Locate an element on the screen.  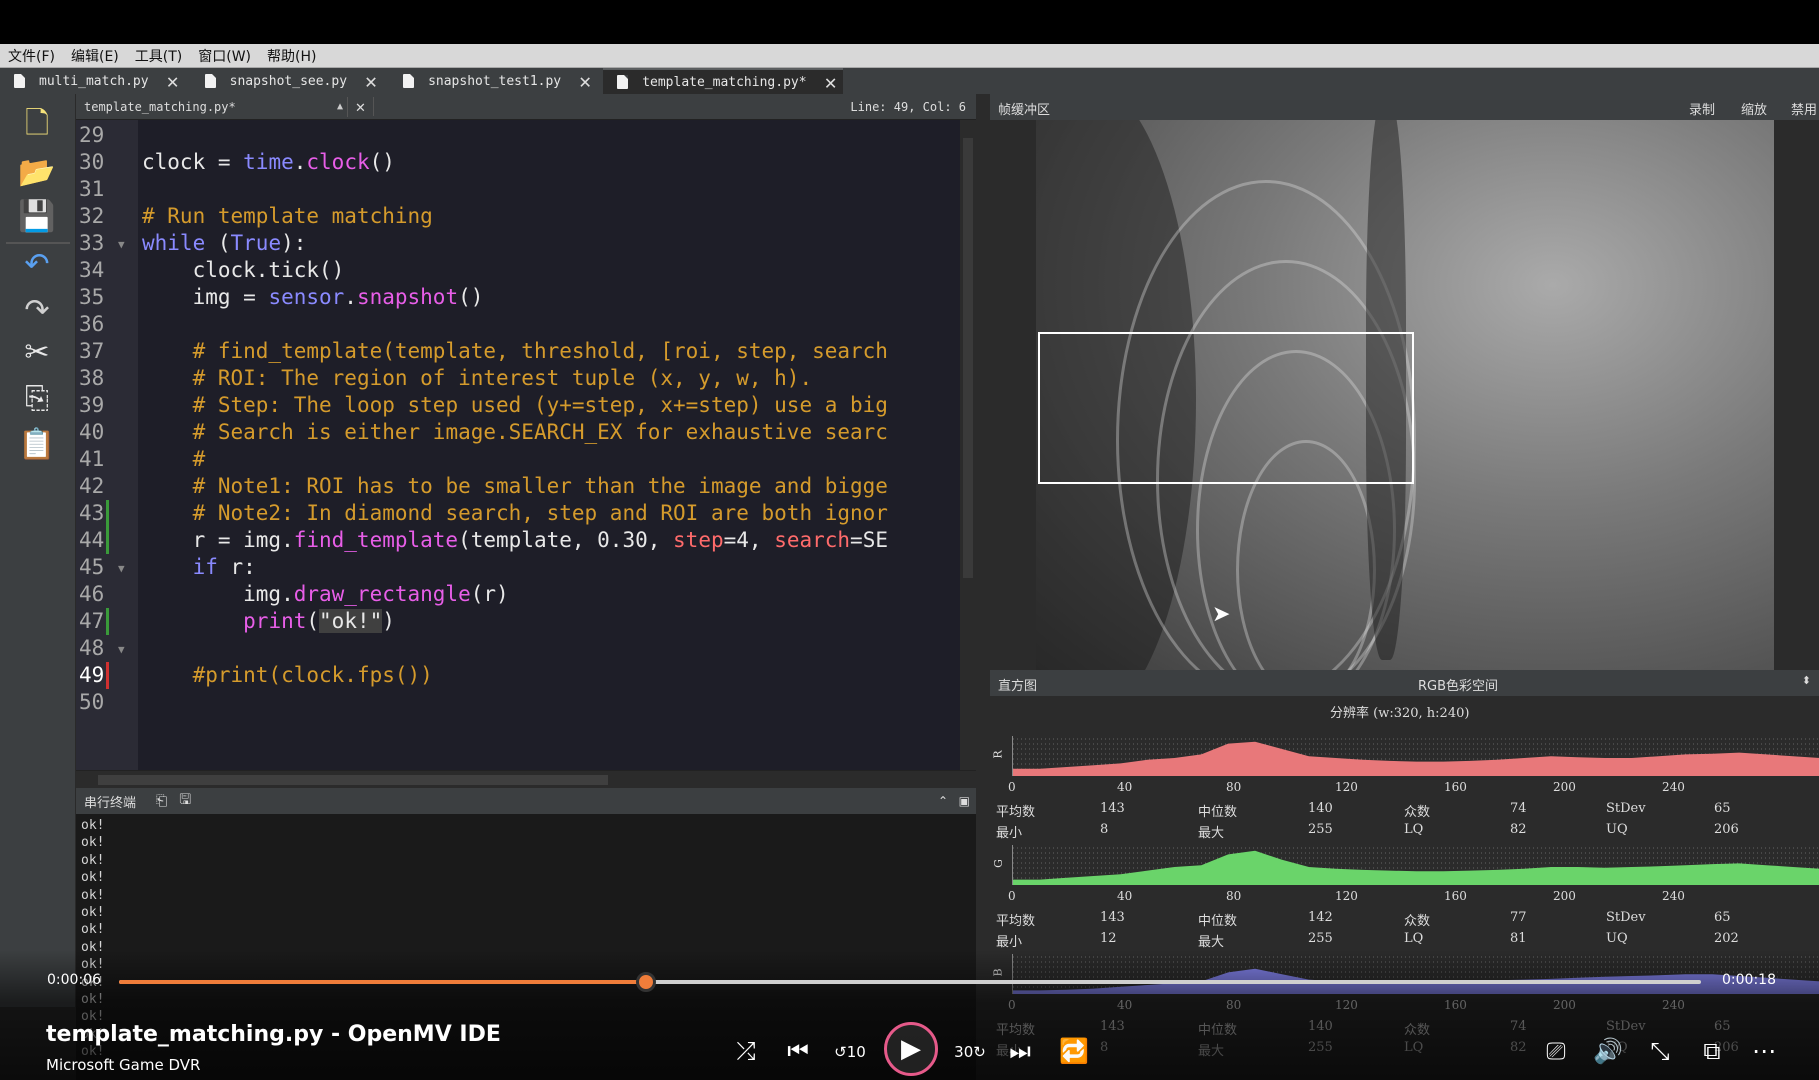
colorspace-select: RGB色彩空间 is located at coordinates (1458, 684).